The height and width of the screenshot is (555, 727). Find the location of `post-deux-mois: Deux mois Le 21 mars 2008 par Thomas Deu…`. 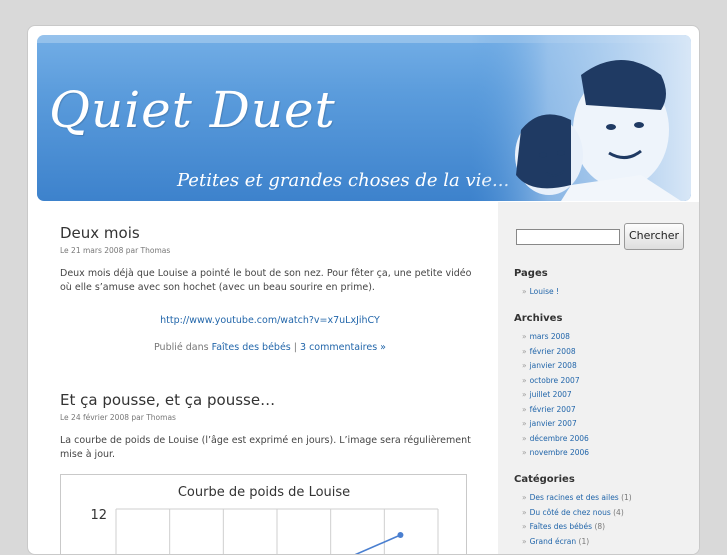

post-deux-mois: Deux mois Le 21 mars 2008 par Thomas Deu… is located at coordinates (270, 288).